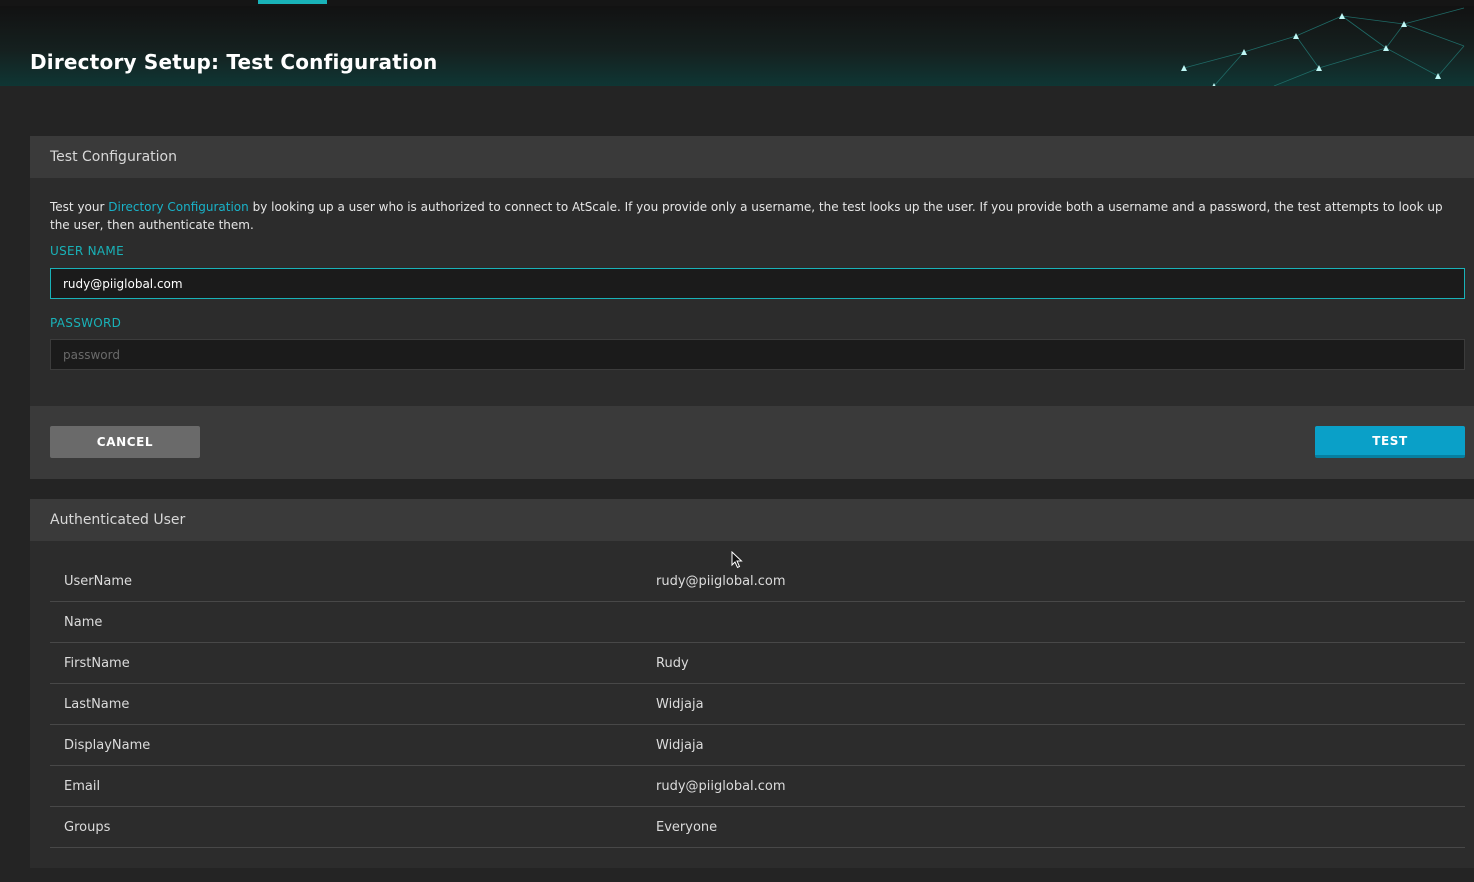  I want to click on panel-header: Test Configuration, so click(752, 157).